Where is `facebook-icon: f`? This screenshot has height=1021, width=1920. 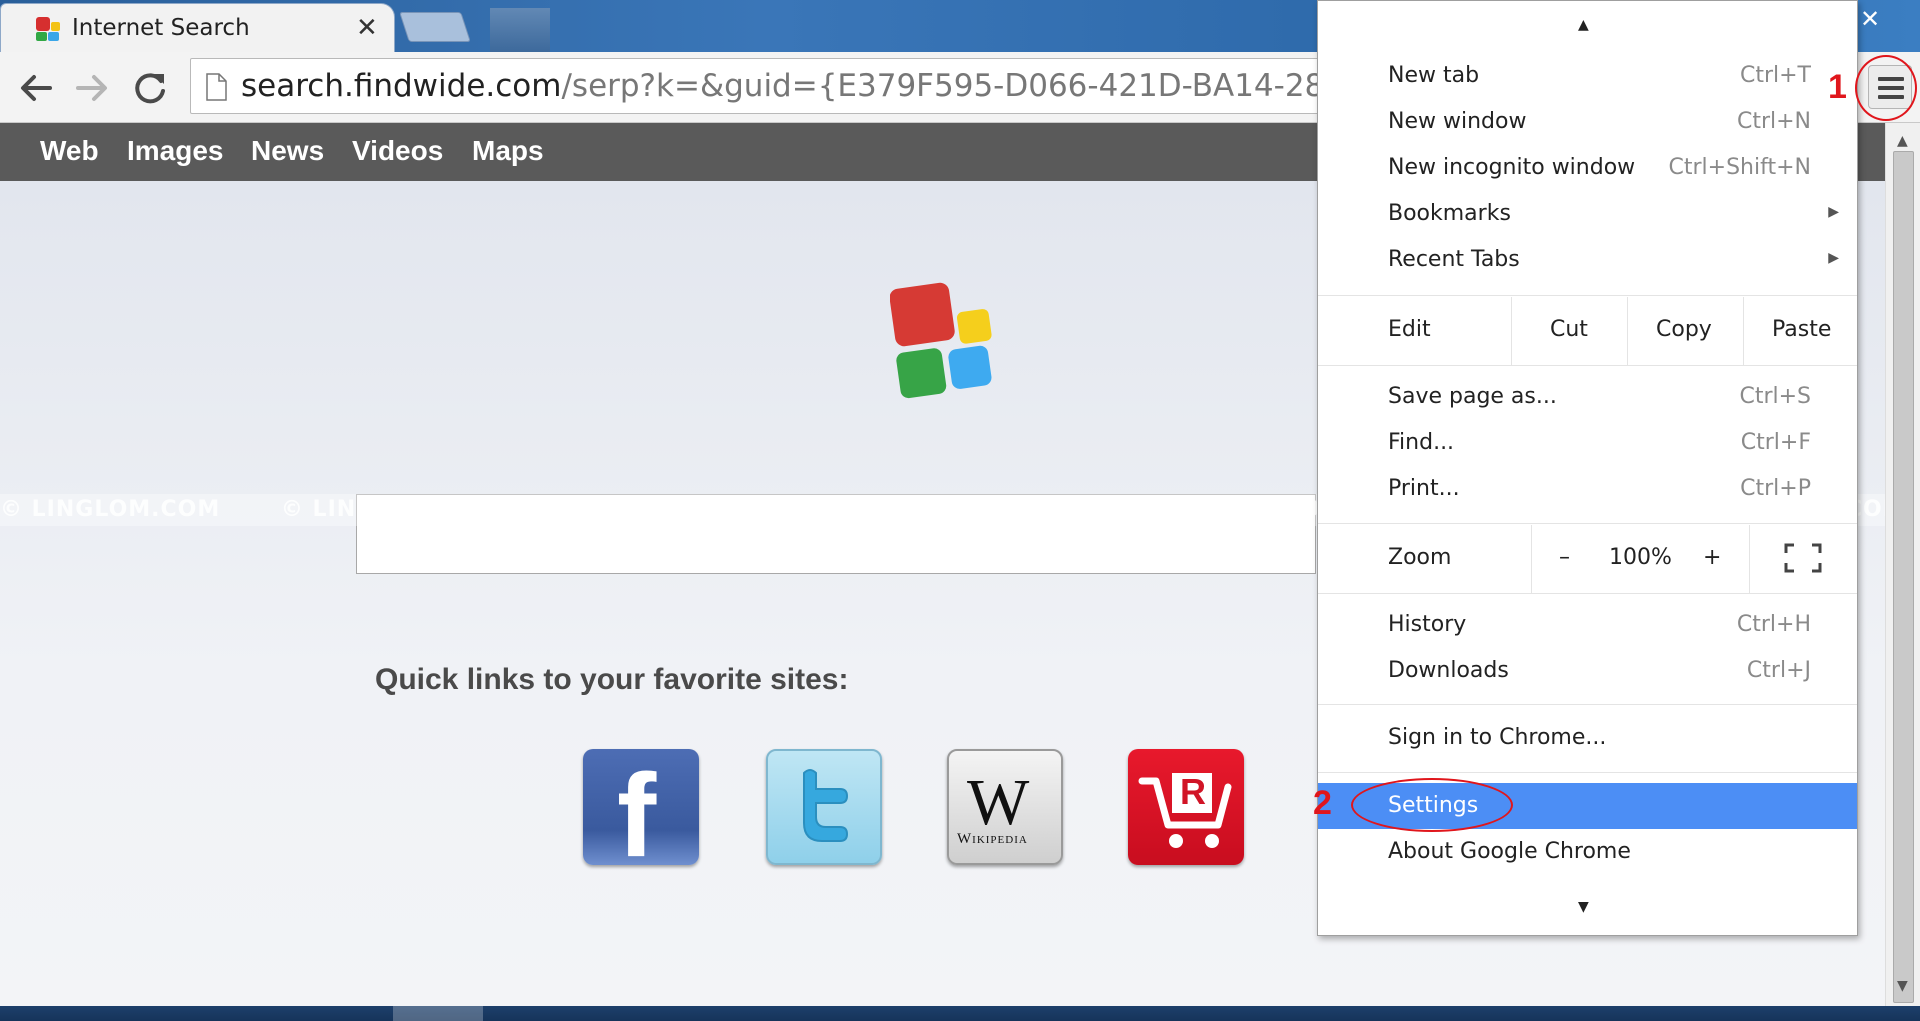
facebook-icon: f is located at coordinates (637, 807).